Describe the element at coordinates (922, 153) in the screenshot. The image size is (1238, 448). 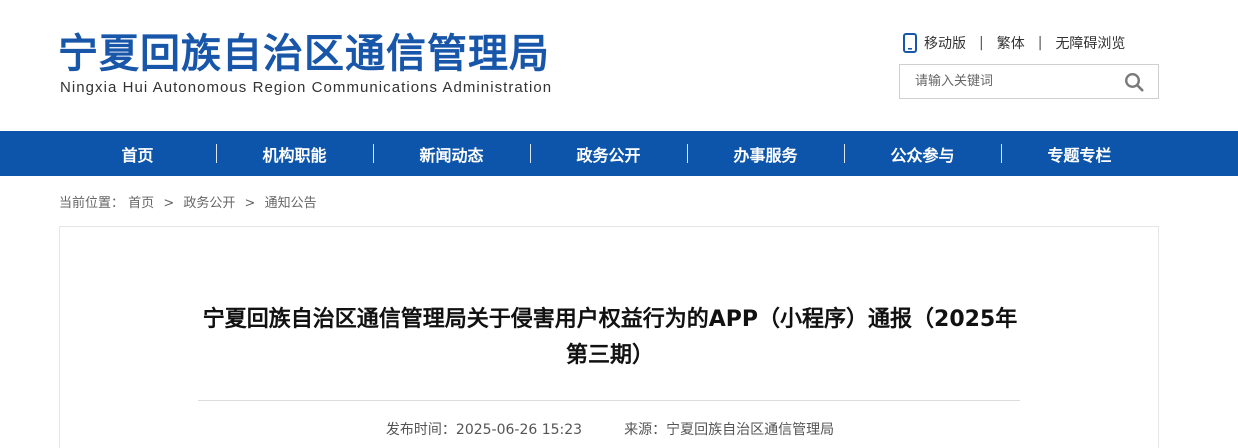
I see `nav-item-participation: 公众参与` at that location.